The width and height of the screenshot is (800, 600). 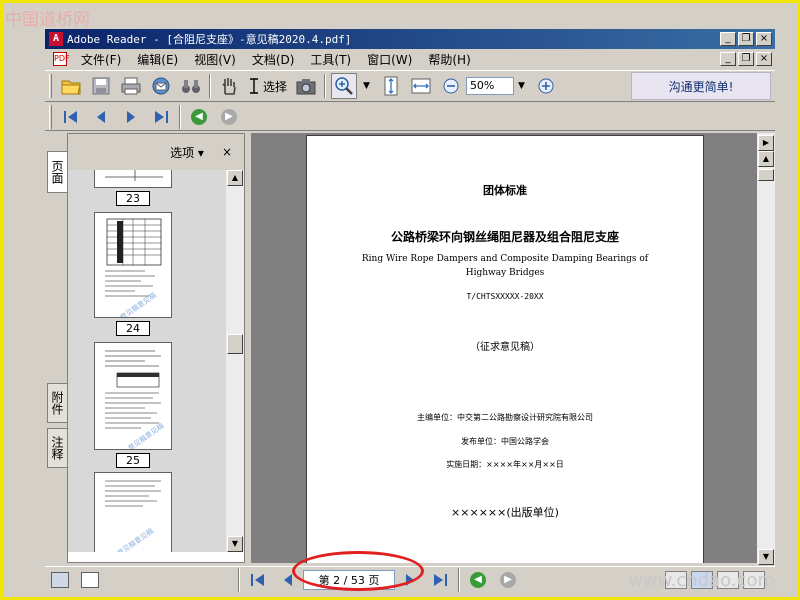 What do you see at coordinates (71, 86) in the screenshot?
I see `open-folder-icon` at bounding box center [71, 86].